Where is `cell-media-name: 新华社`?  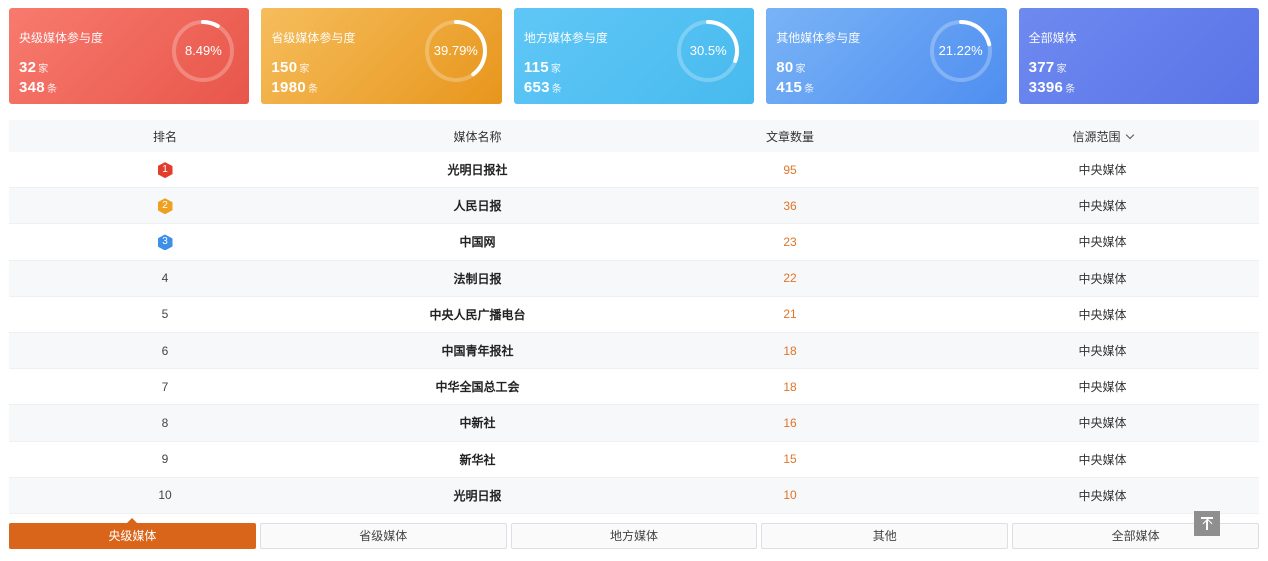
cell-media-name: 新华社 is located at coordinates (477, 459).